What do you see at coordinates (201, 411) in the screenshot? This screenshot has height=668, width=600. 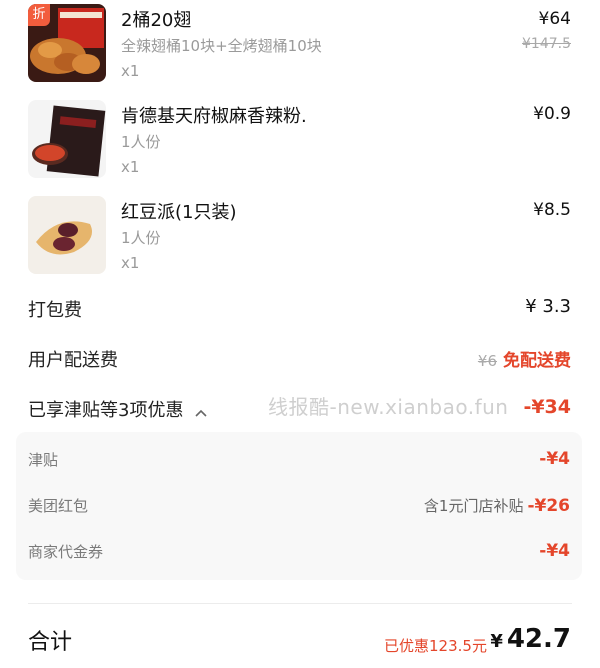 I see `chevron-up-icon` at bounding box center [201, 411].